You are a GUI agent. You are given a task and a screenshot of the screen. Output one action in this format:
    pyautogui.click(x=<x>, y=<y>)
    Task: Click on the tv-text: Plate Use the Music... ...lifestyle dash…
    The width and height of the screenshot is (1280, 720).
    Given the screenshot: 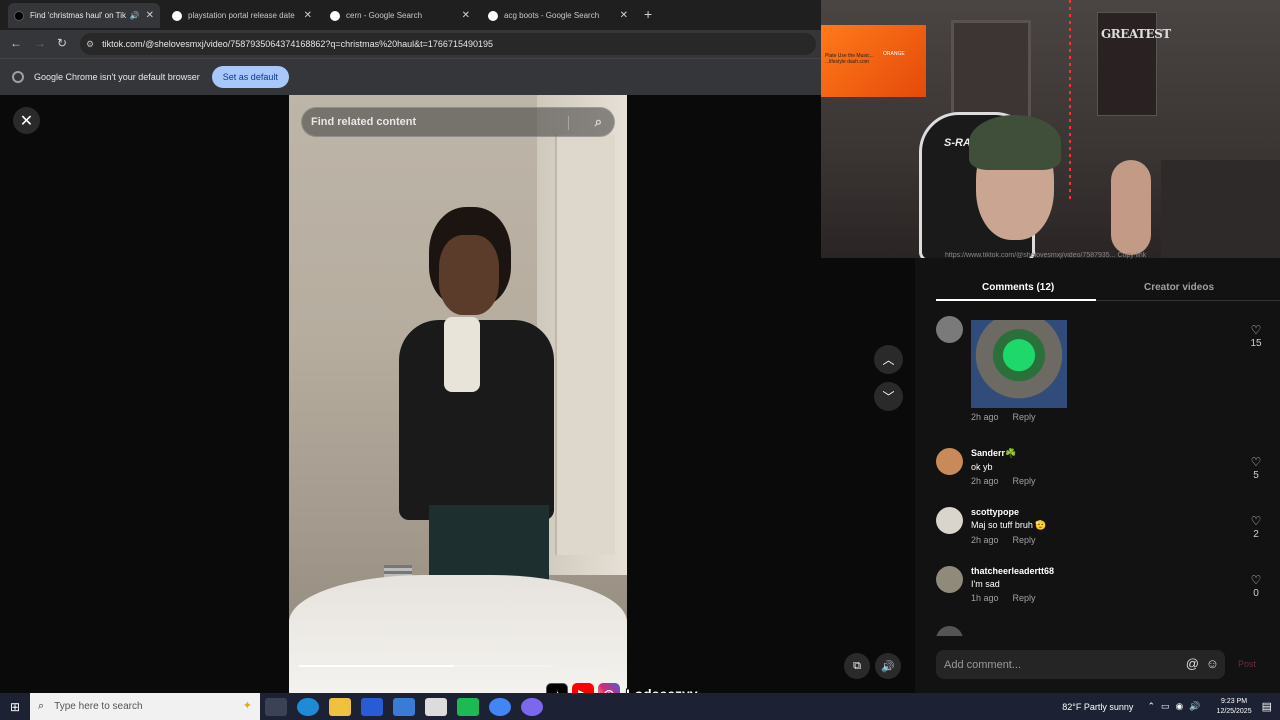 What is the action you would take?
    pyautogui.click(x=849, y=59)
    